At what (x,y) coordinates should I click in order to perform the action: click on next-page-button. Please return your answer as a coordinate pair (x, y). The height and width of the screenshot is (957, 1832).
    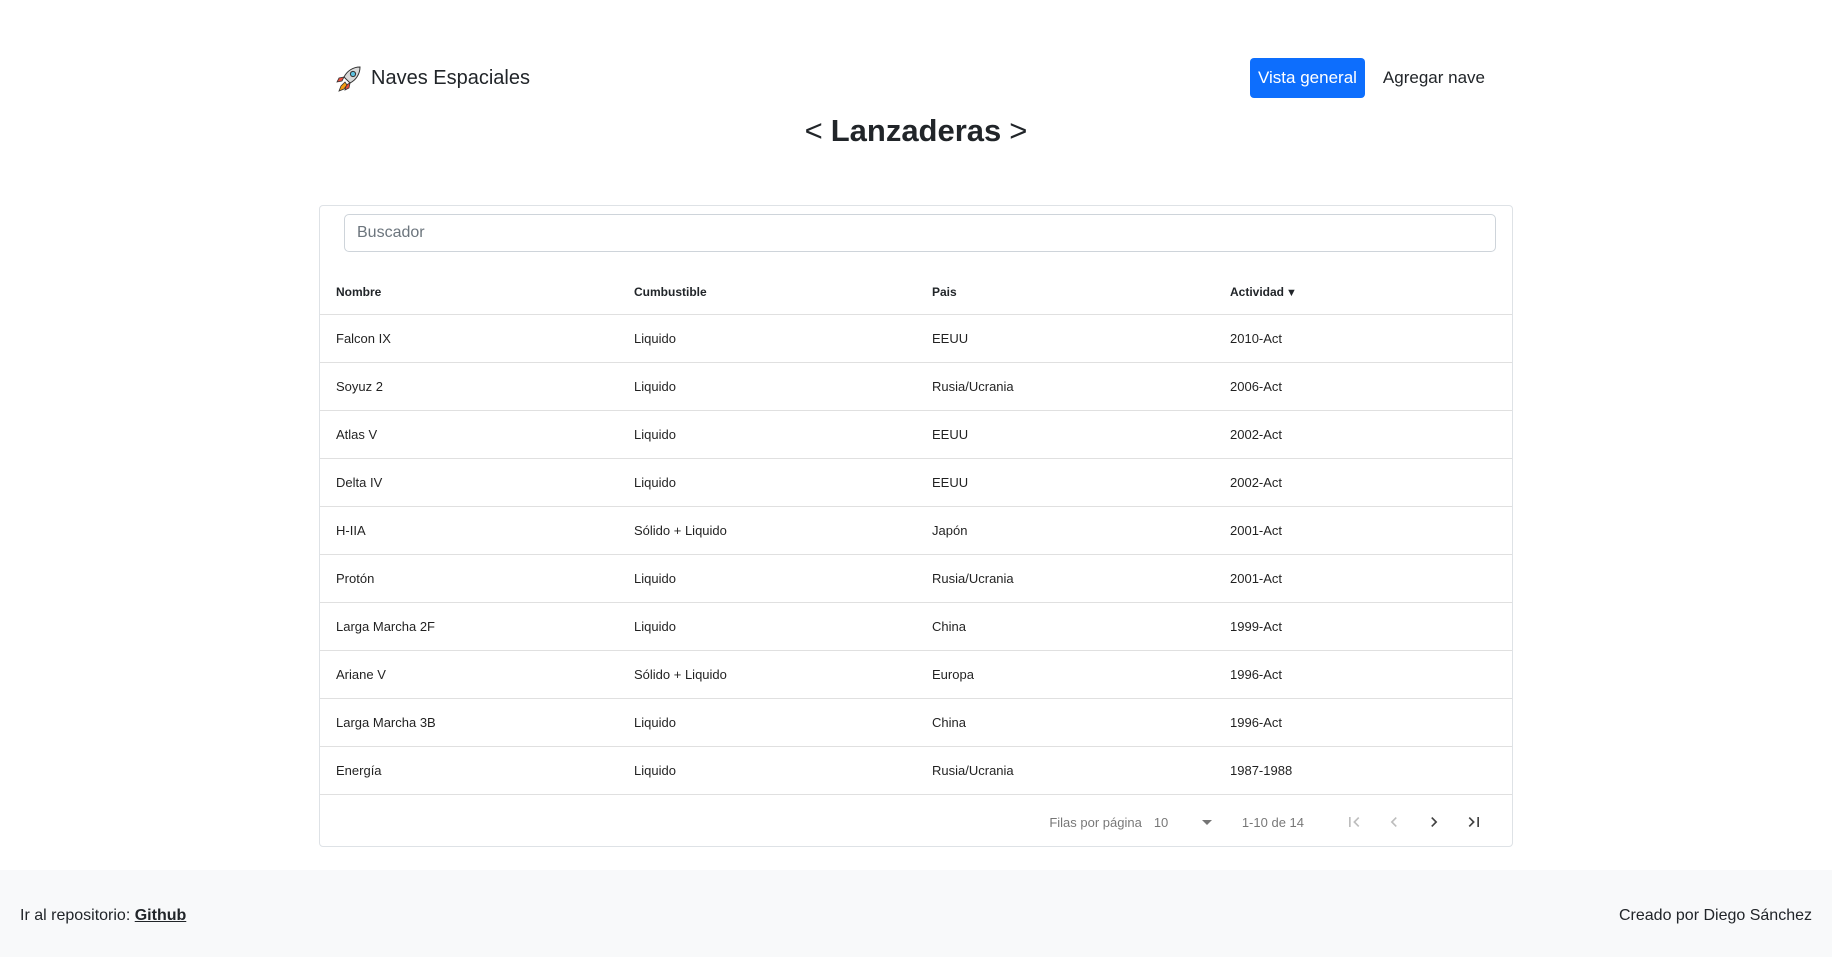
    Looking at the image, I should click on (1434, 822).